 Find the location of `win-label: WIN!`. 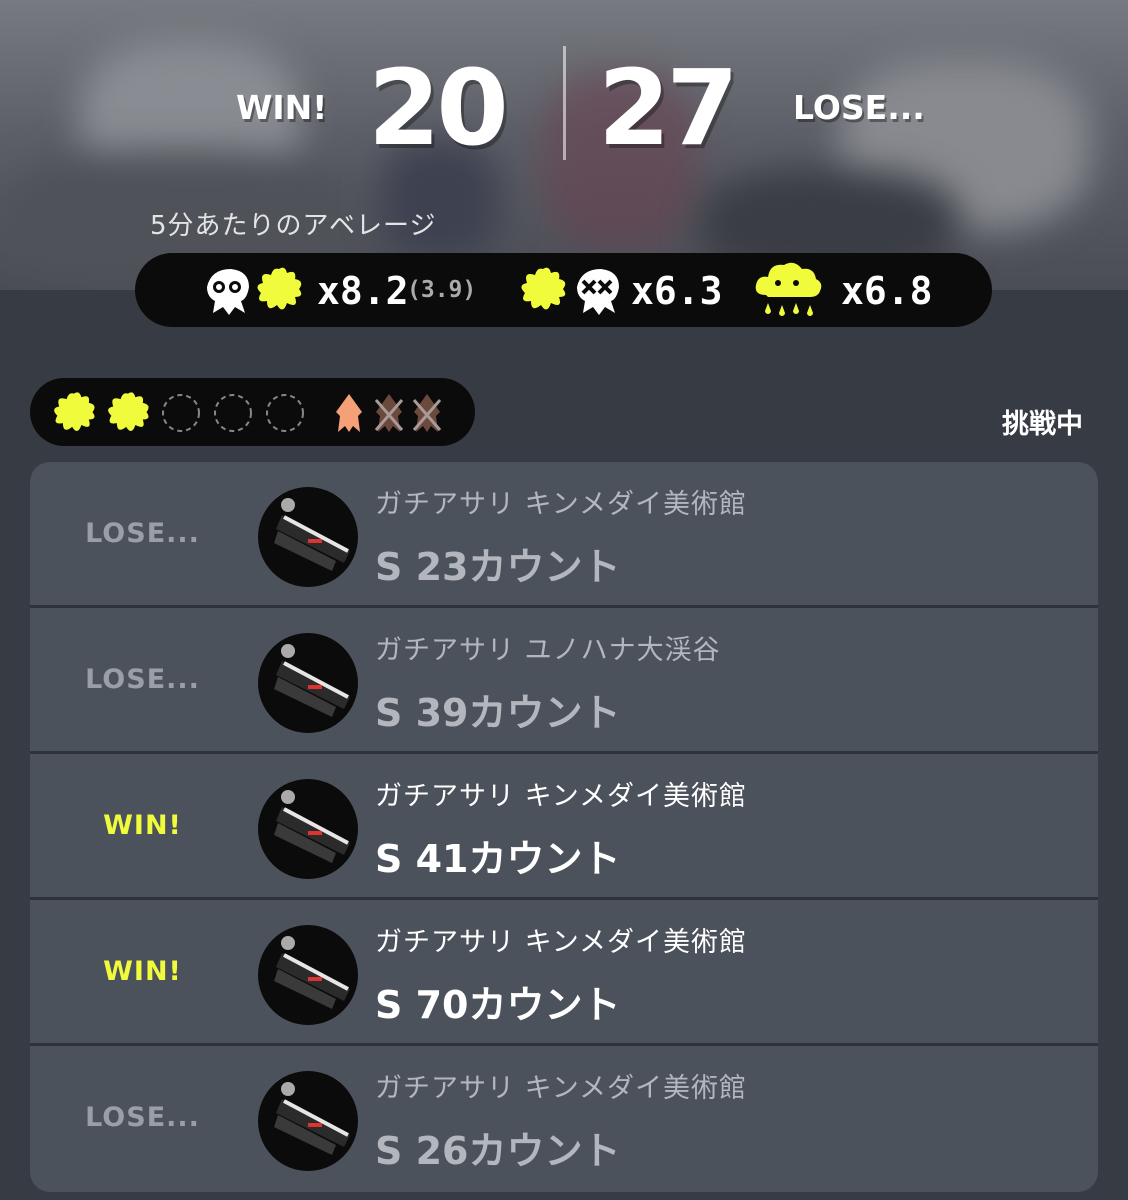

win-label: WIN! is located at coordinates (282, 107).